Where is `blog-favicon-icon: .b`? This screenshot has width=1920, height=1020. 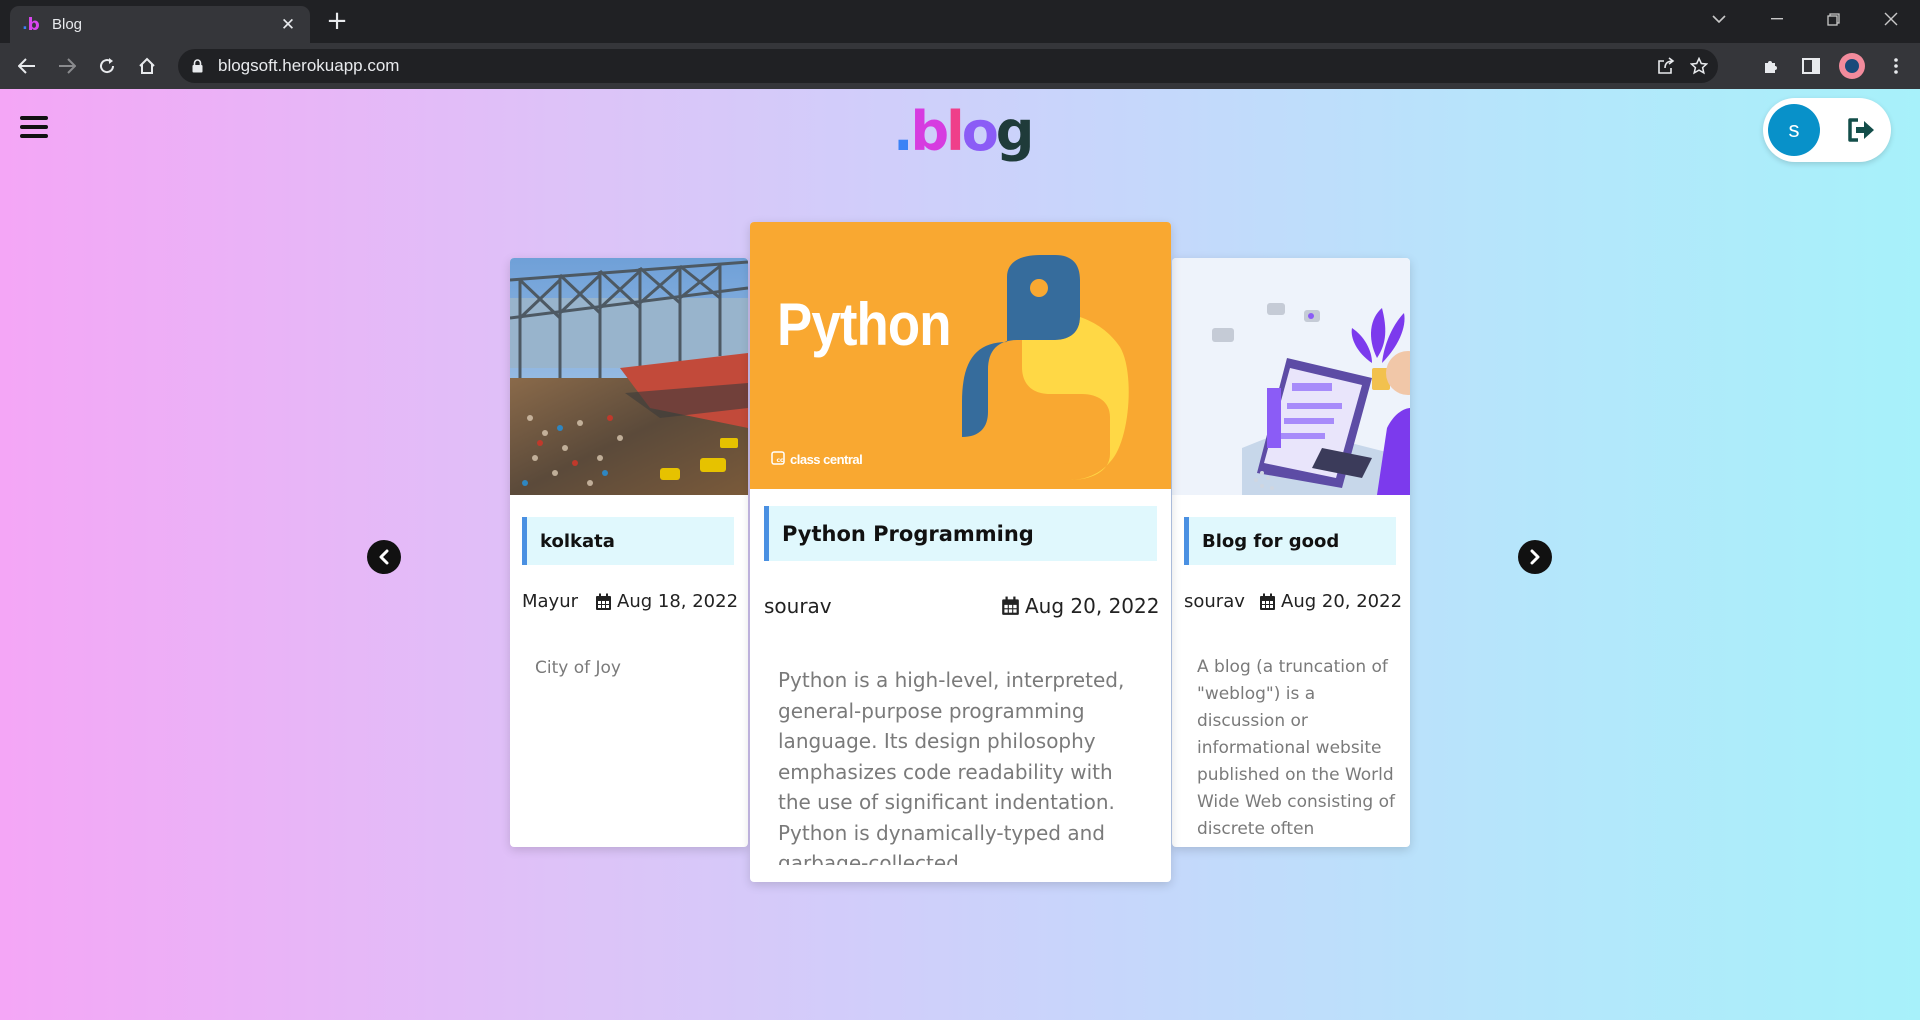 blog-favicon-icon: .b is located at coordinates (31, 24).